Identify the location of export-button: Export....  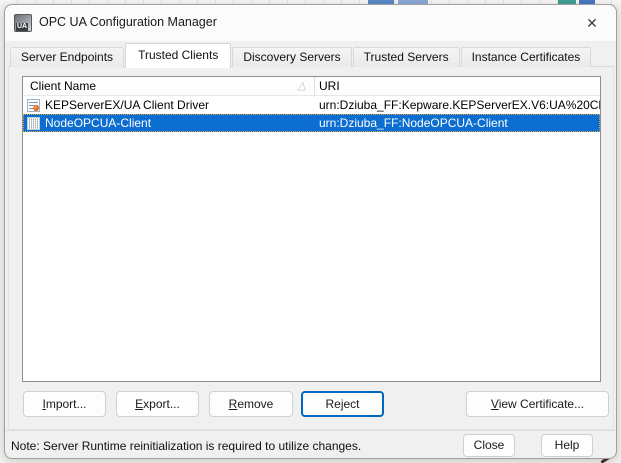
(157, 404).